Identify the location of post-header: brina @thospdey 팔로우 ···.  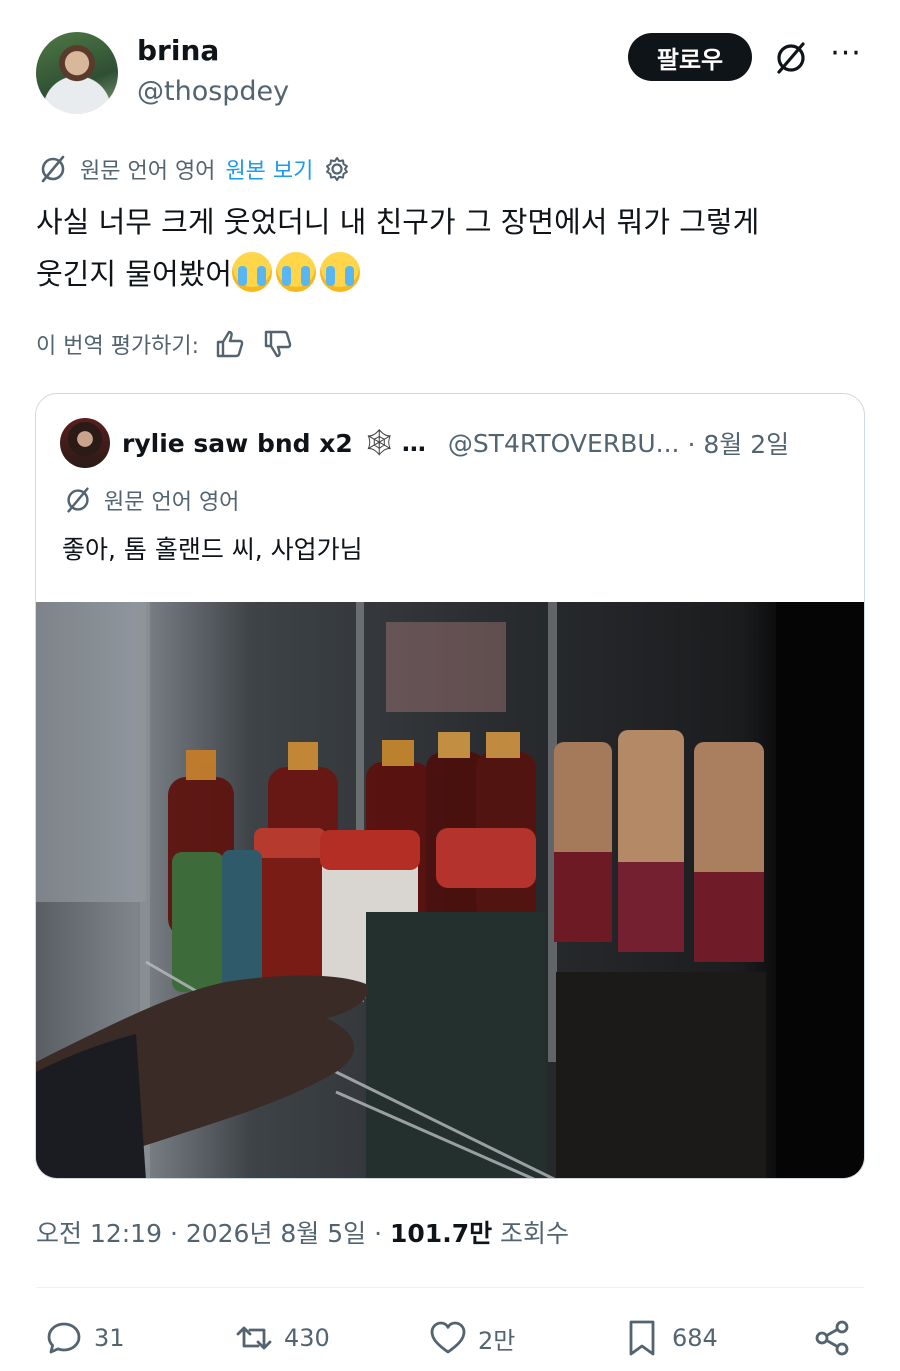
(450, 70).